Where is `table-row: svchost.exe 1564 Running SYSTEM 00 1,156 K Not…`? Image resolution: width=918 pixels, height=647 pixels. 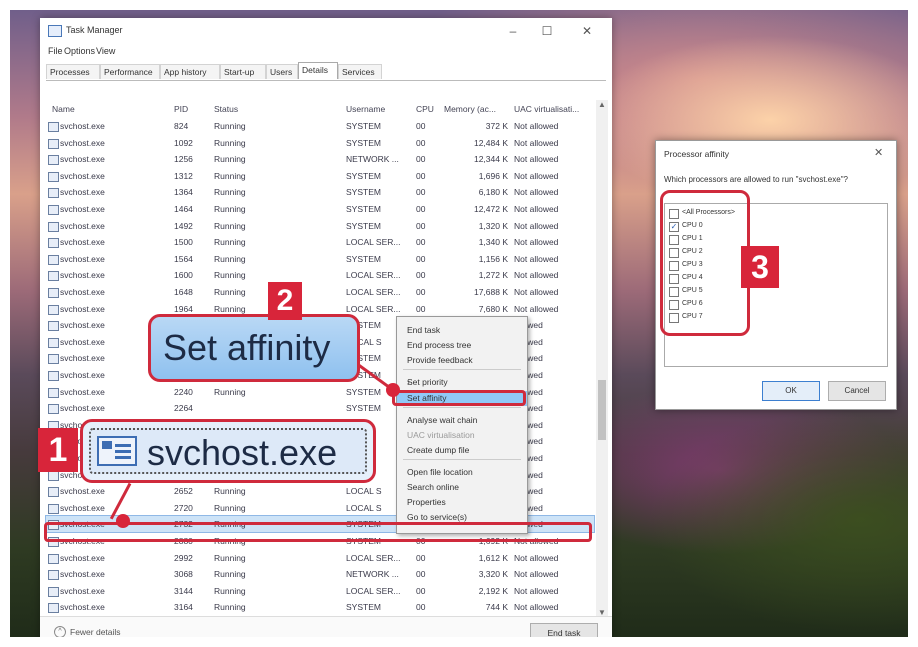
table-row: svchost.exe 1564 Running SYSTEM 00 1,156 K Not… is located at coordinates (320, 259).